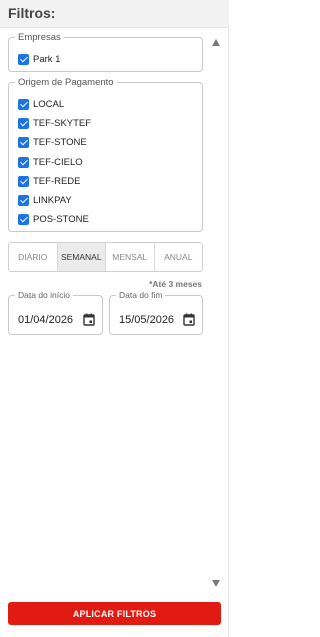 The width and height of the screenshot is (320, 637). Describe the element at coordinates (55, 312) in the screenshot. I see `start-date-field: Data do início 01/04/2026` at that location.